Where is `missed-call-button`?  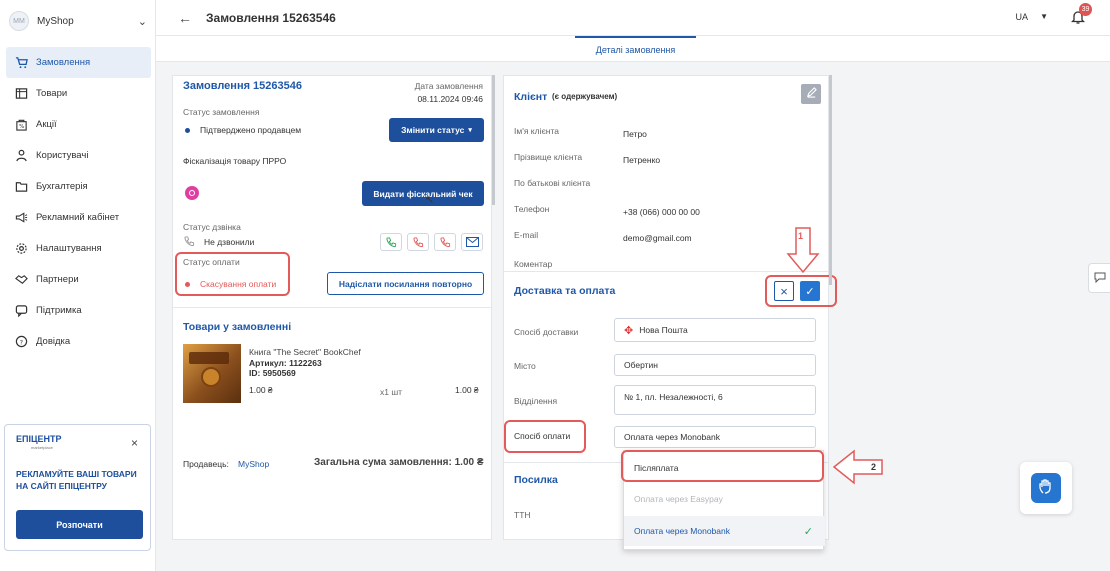
missed-call-button is located at coordinates (418, 242).